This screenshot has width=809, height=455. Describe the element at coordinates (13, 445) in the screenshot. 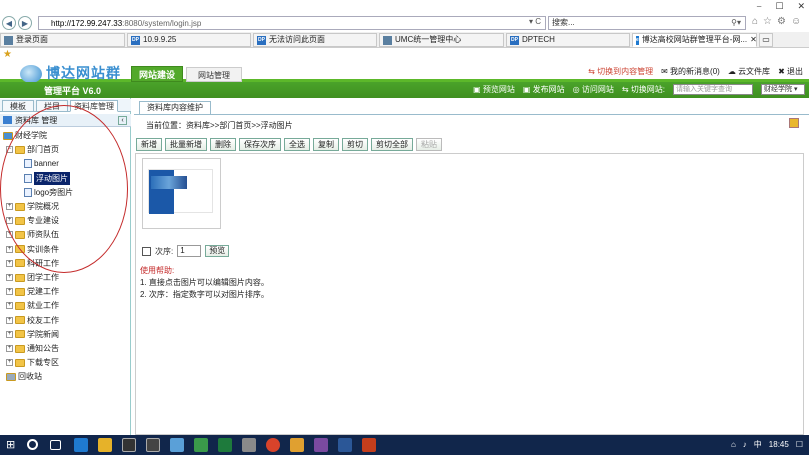

I see `windows-start-icon: ⊞` at that location.